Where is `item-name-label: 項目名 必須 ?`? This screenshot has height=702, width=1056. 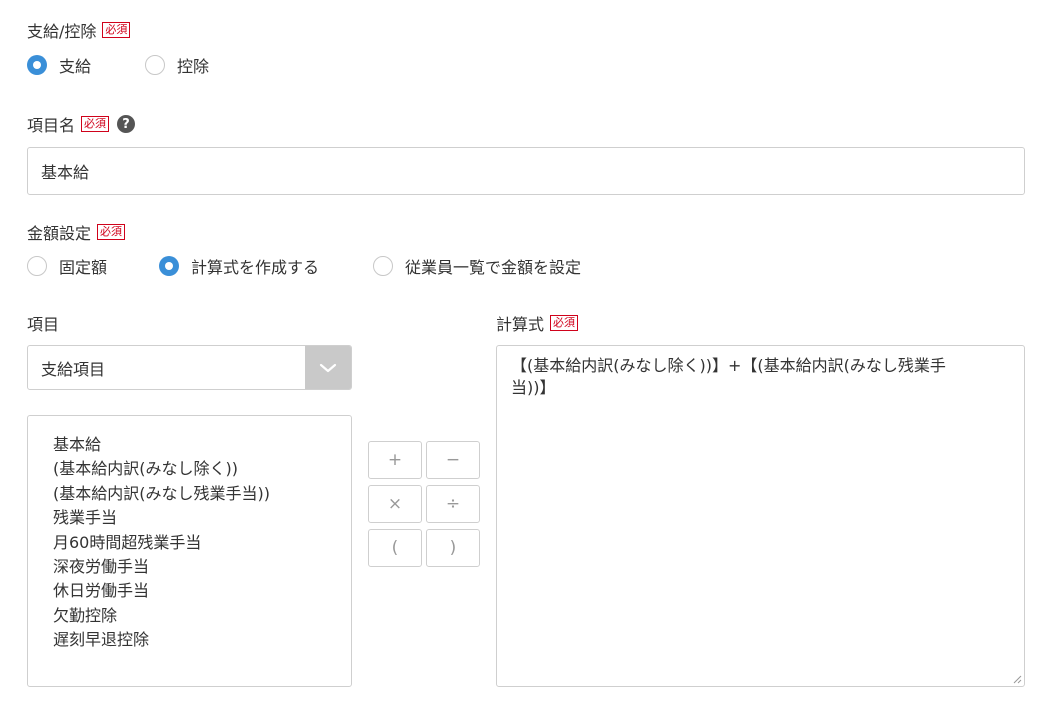
item-name-label: 項目名 必須 ? is located at coordinates (81, 124).